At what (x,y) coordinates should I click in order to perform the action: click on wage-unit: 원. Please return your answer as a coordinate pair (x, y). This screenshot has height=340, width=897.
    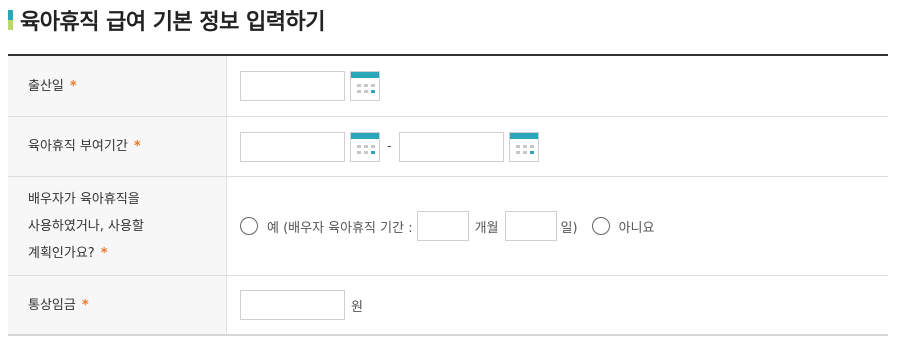
    Looking at the image, I should click on (357, 307).